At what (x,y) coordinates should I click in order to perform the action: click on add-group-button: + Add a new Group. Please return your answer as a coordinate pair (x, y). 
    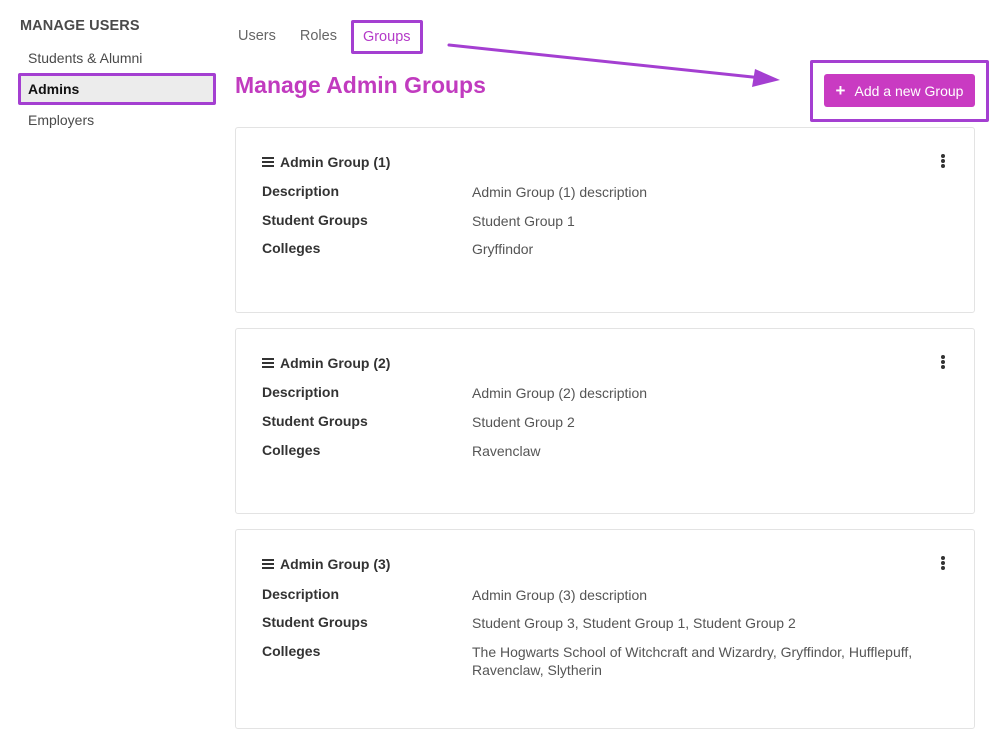
    Looking at the image, I should click on (899, 90).